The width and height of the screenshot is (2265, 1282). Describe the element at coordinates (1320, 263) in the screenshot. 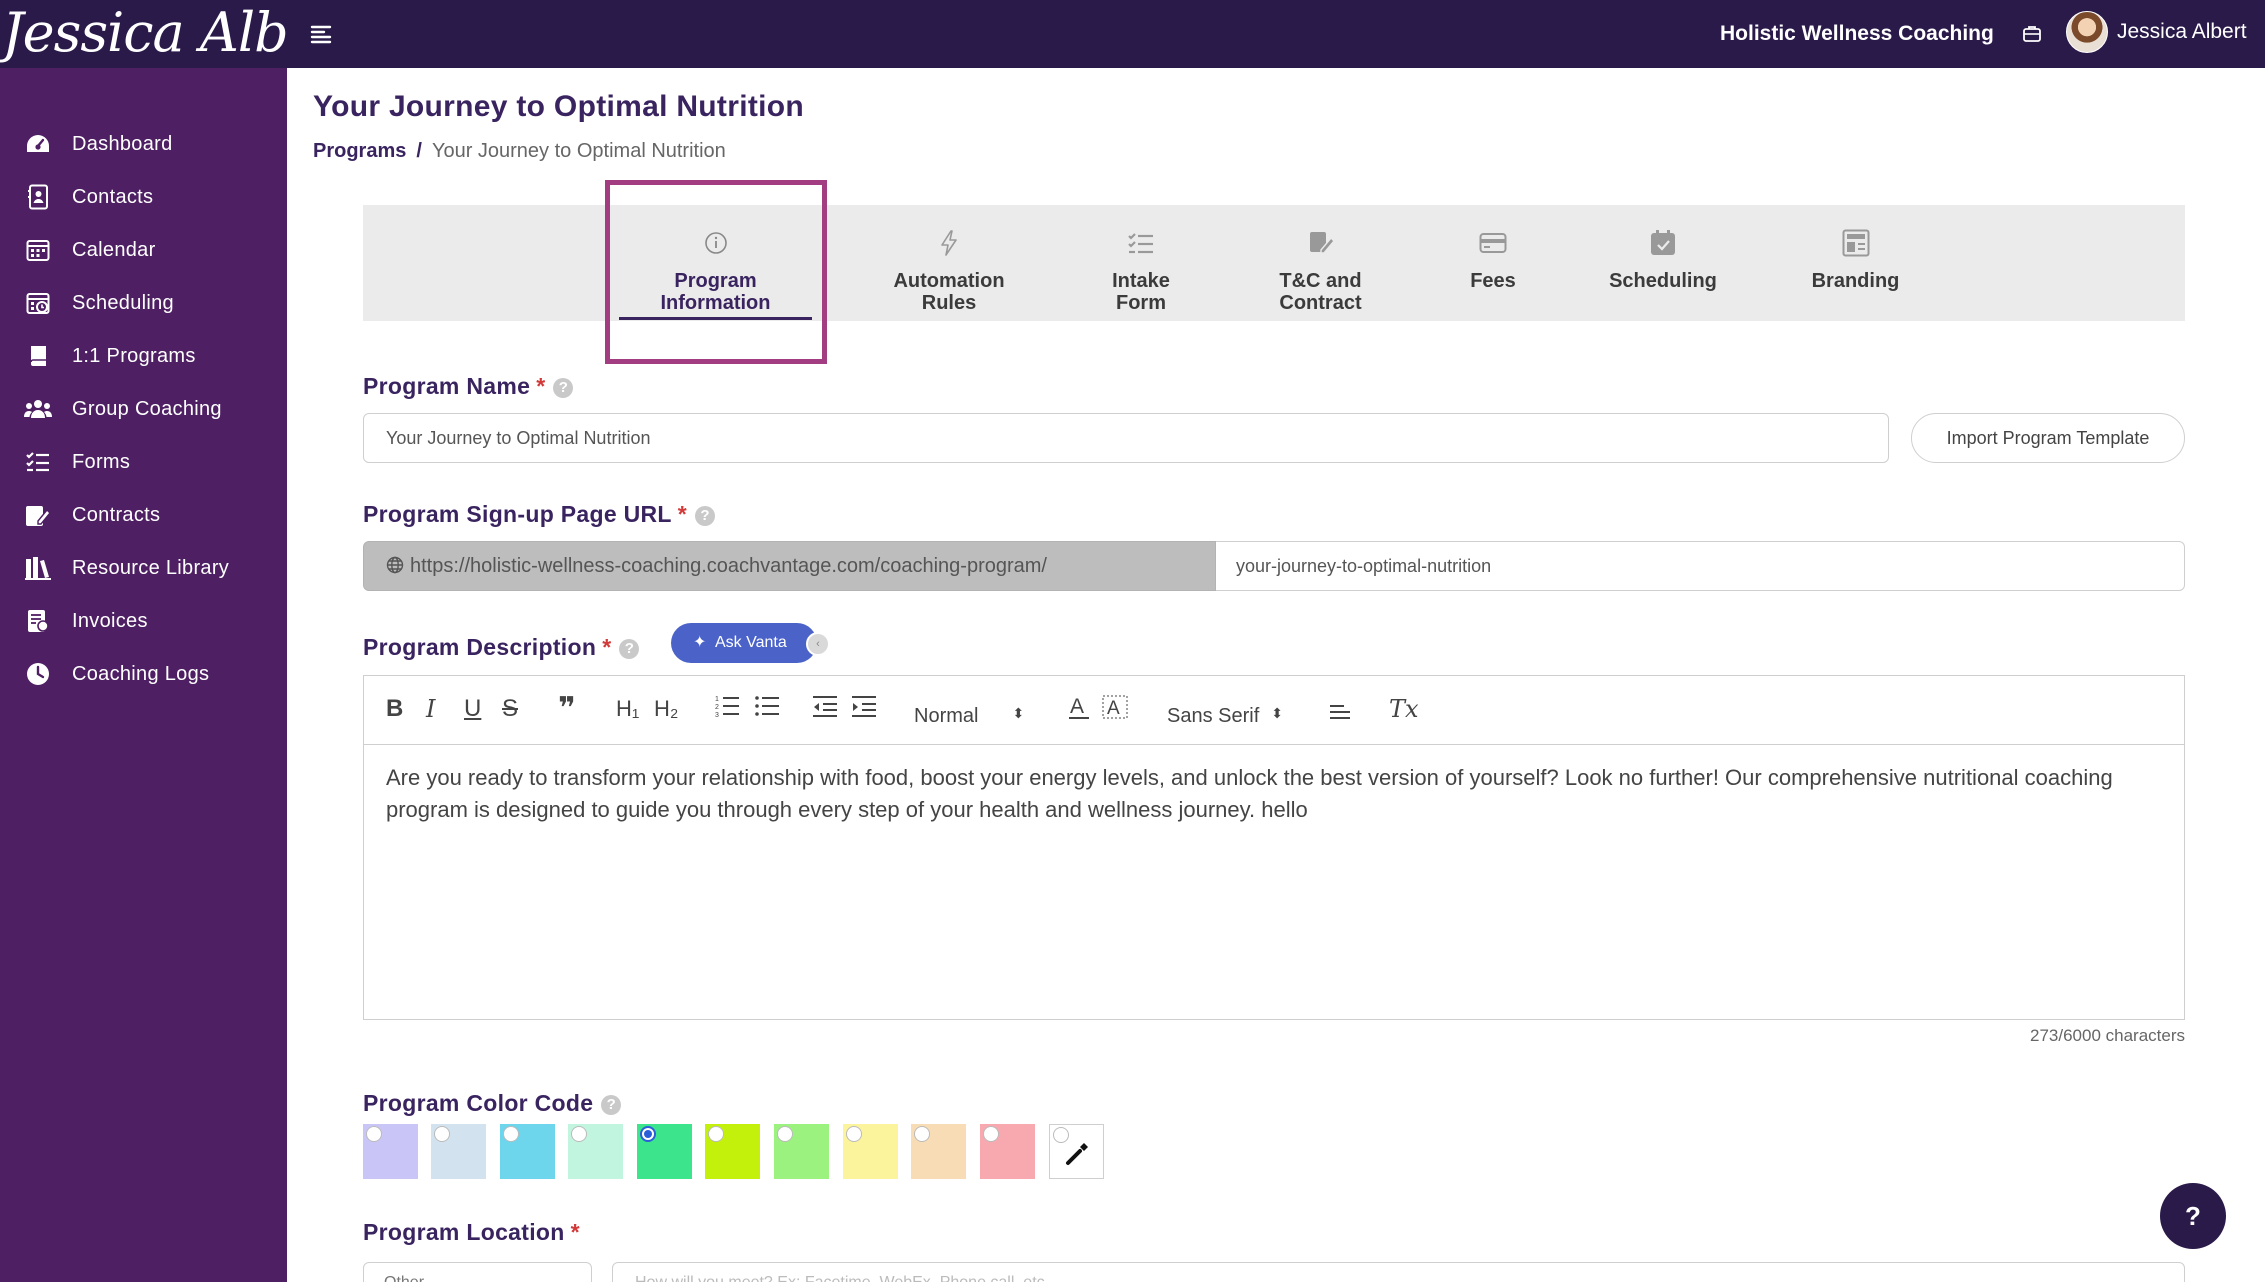

I see `tab-tc-contract: T&C and Contract` at that location.